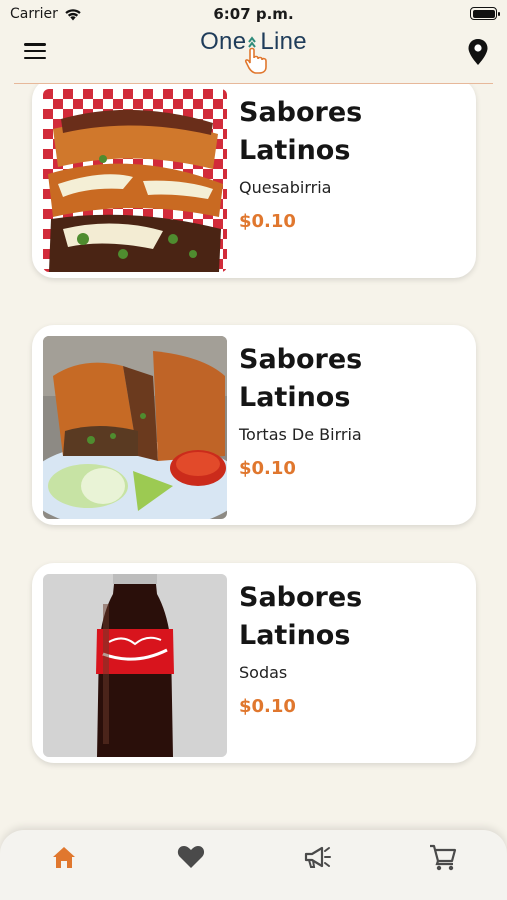  What do you see at coordinates (263, 672) in the screenshot?
I see `card-subtitle: Sodas` at bounding box center [263, 672].